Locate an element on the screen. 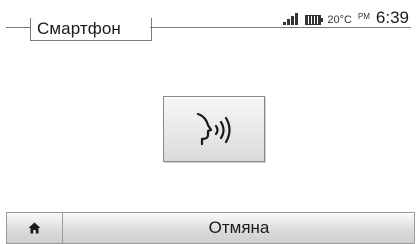  ampm-indicator: PM is located at coordinates (363, 16).